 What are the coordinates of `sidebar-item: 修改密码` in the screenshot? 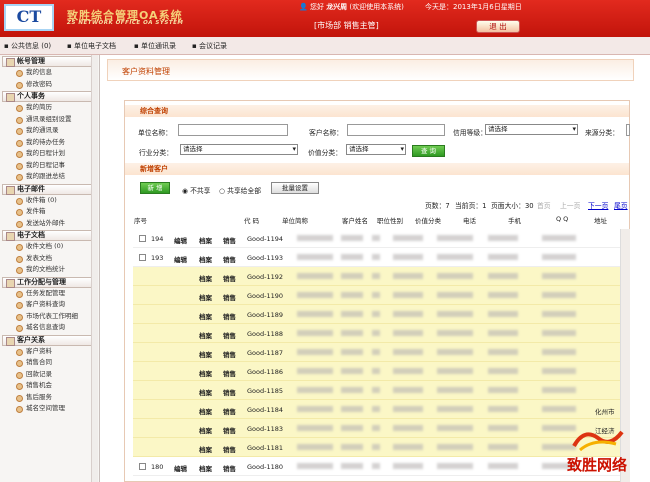 It's located at (49, 85).